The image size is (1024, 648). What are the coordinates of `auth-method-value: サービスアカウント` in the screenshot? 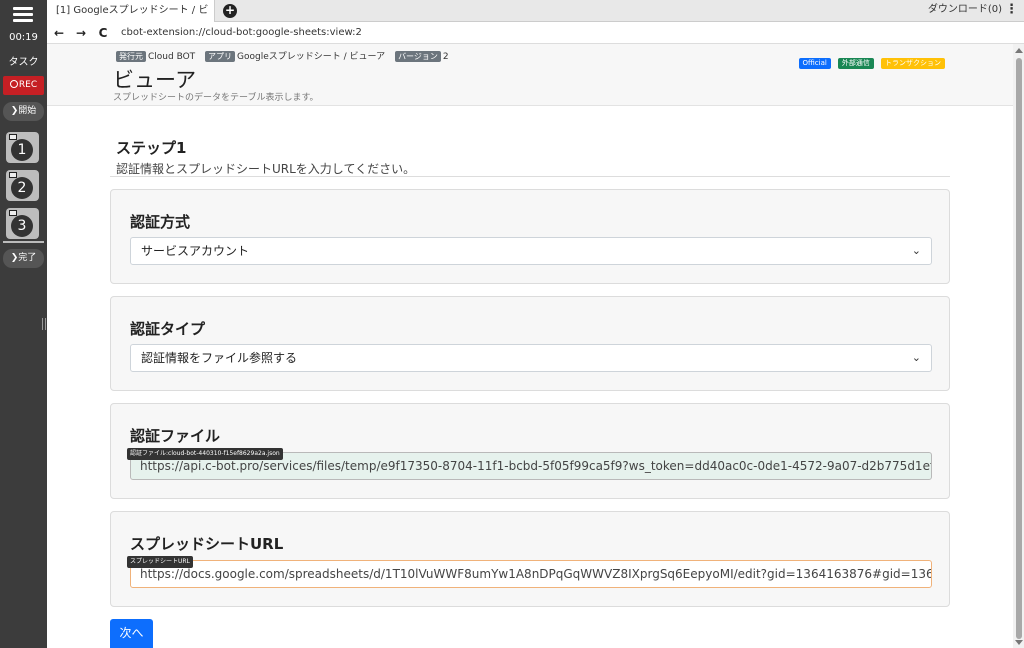 It's located at (195, 251).